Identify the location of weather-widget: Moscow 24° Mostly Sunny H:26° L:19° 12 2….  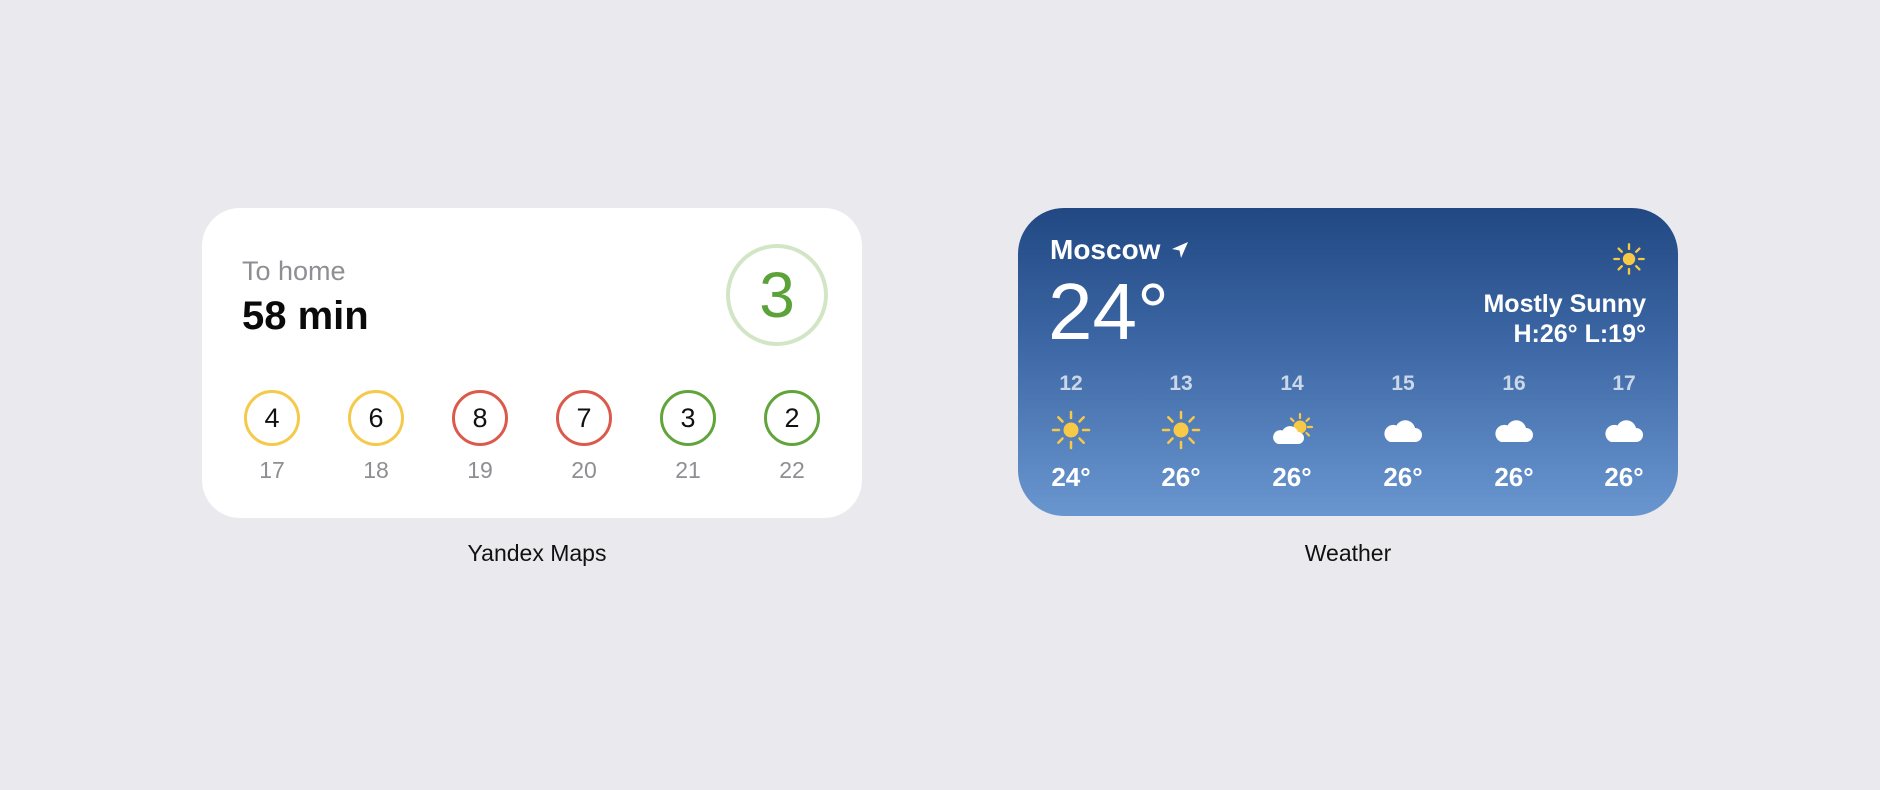
(1348, 362).